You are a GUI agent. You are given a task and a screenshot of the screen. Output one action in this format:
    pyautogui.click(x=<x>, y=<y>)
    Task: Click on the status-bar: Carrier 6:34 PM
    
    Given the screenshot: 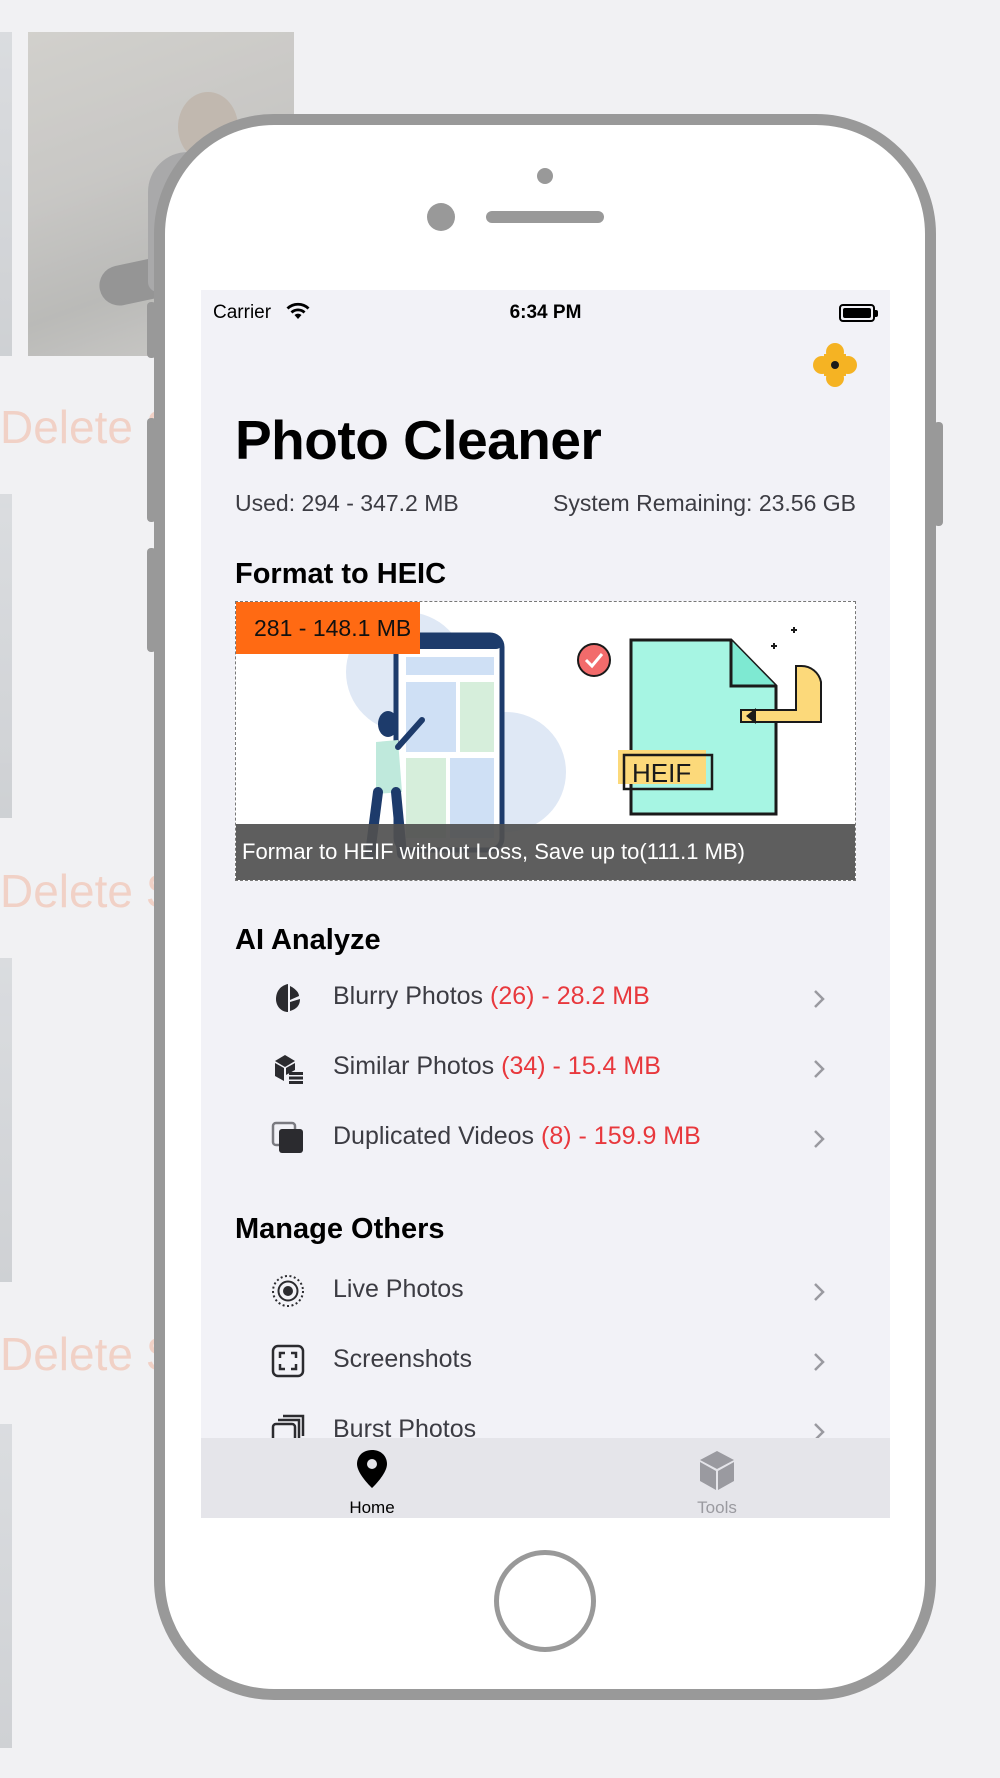 What is the action you would take?
    pyautogui.click(x=545, y=310)
    